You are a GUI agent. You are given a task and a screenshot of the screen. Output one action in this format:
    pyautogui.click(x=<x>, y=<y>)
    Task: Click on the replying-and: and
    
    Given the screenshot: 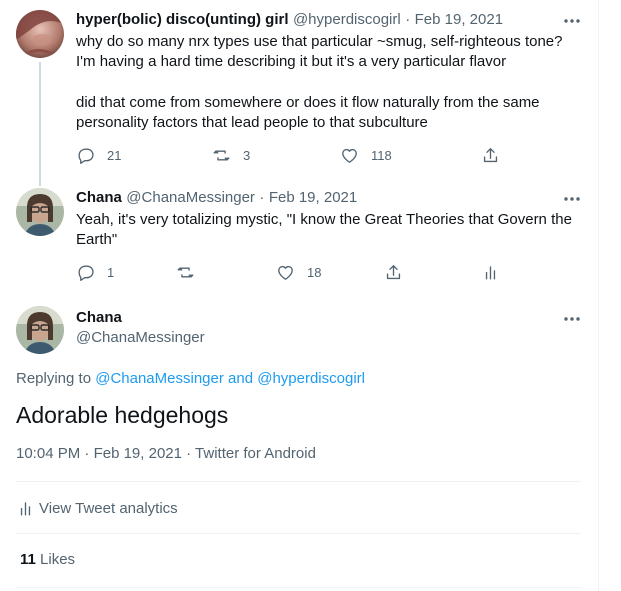 What is the action you would take?
    pyautogui.click(x=241, y=378)
    